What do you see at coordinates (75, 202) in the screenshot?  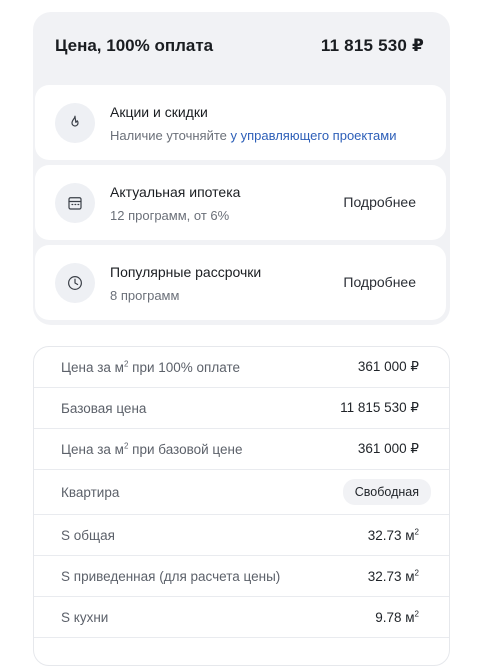 I see `calendar-icon` at bounding box center [75, 202].